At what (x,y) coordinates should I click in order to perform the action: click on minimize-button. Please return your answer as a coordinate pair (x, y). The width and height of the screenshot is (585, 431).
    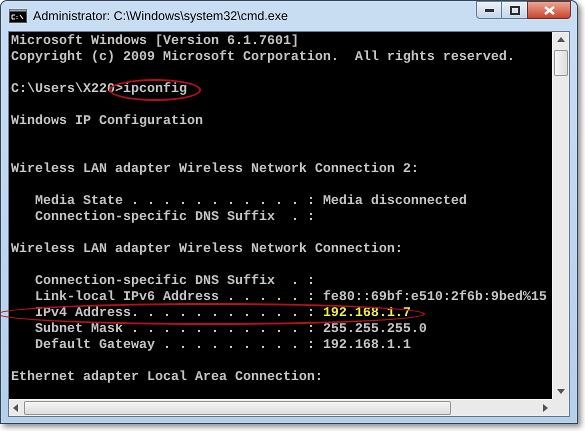
    Looking at the image, I should click on (489, 10).